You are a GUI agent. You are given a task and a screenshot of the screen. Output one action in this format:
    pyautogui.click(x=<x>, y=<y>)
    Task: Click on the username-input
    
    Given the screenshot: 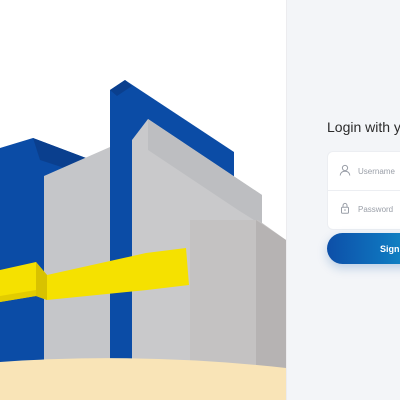 What is the action you would take?
    pyautogui.click(x=379, y=171)
    